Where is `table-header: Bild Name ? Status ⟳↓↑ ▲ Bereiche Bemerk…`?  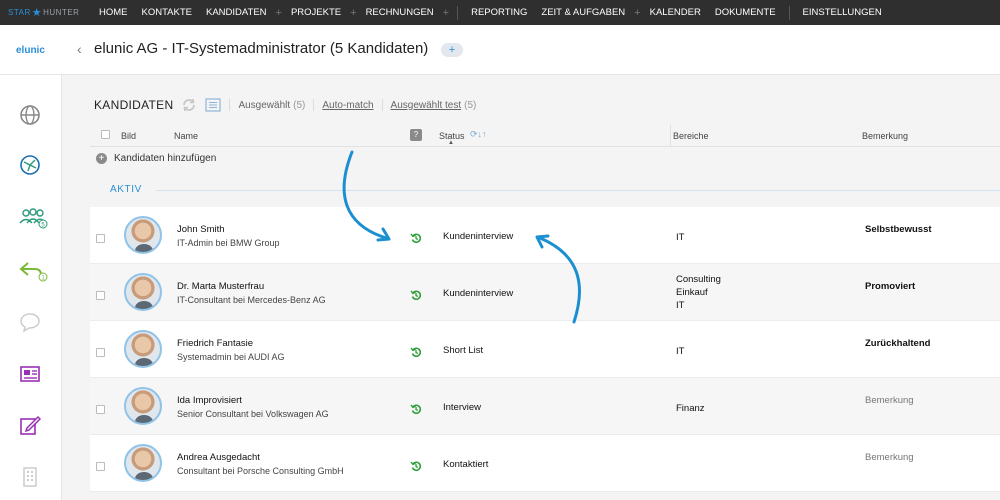
table-header: Bild Name ? Status ⟳↓↑ ▲ Bereiche Bemerk… is located at coordinates (545, 136).